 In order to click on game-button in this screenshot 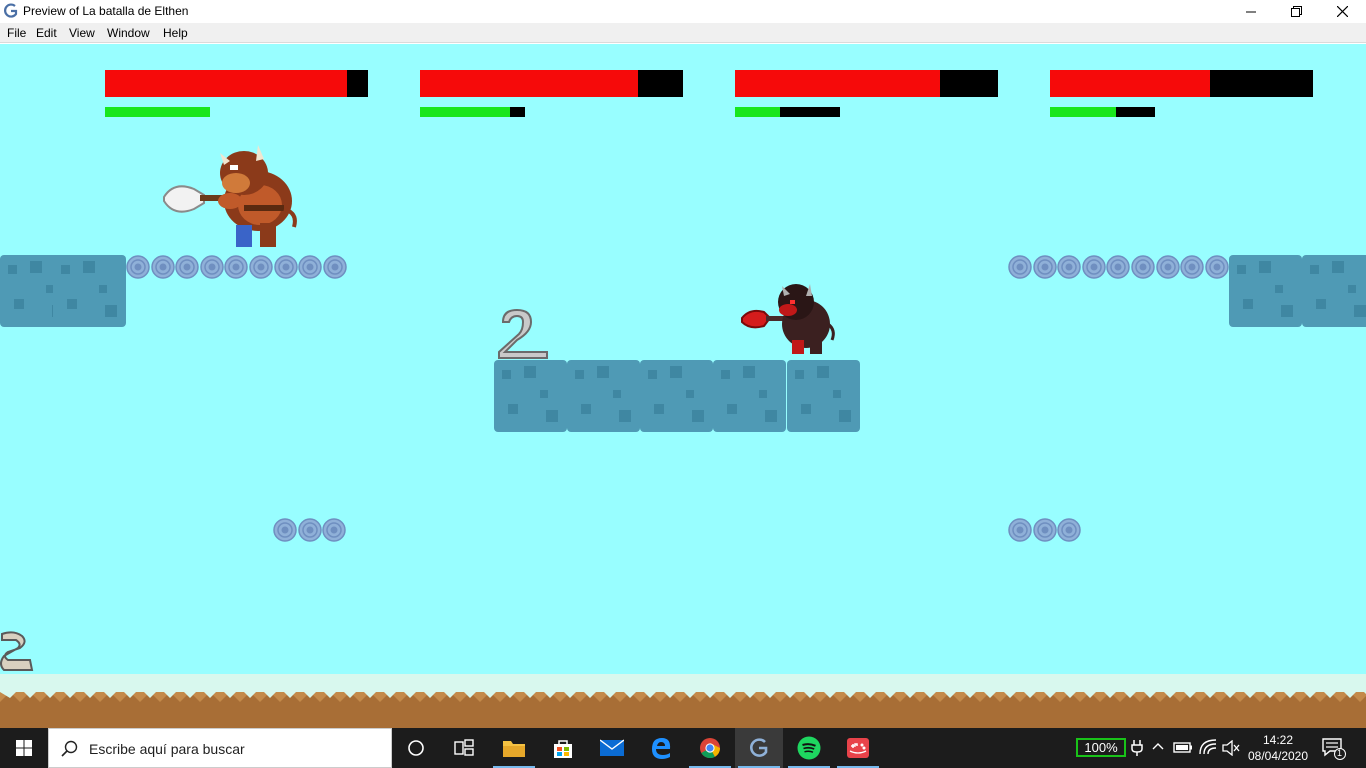, I will do `click(858, 748)`.